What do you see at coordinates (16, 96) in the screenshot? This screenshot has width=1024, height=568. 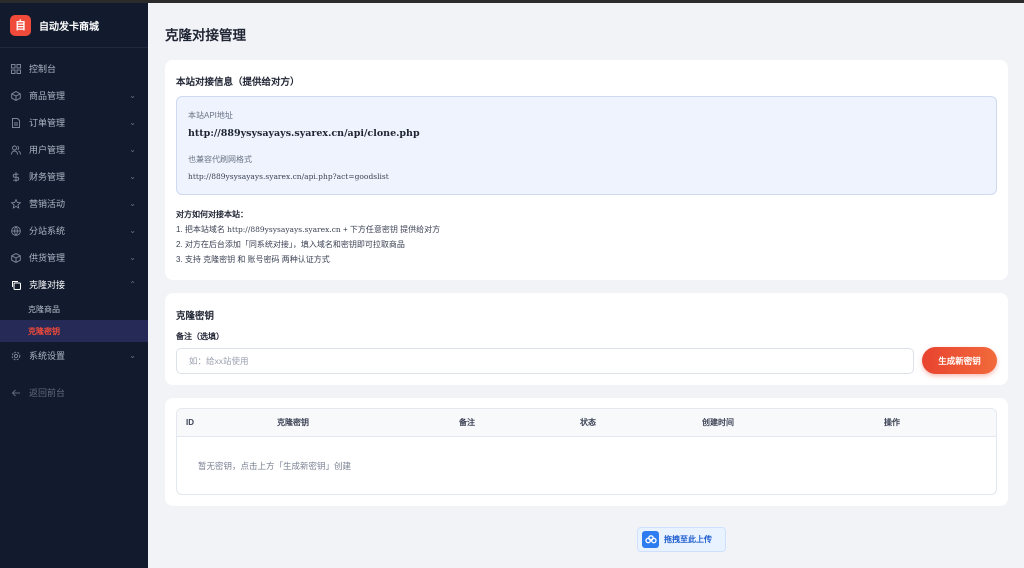 I see `box-icon` at bounding box center [16, 96].